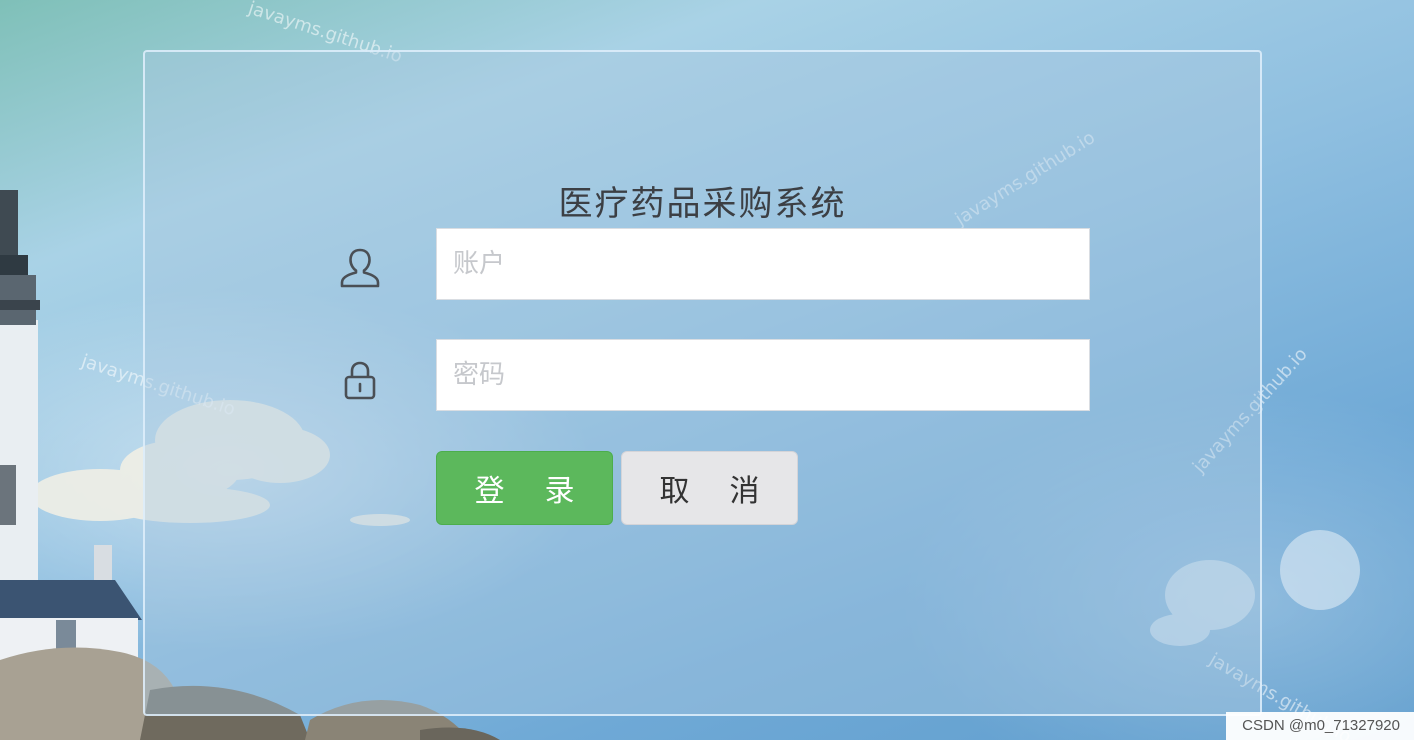 This screenshot has width=1414, height=740. I want to click on login-button: 登 录, so click(524, 488).